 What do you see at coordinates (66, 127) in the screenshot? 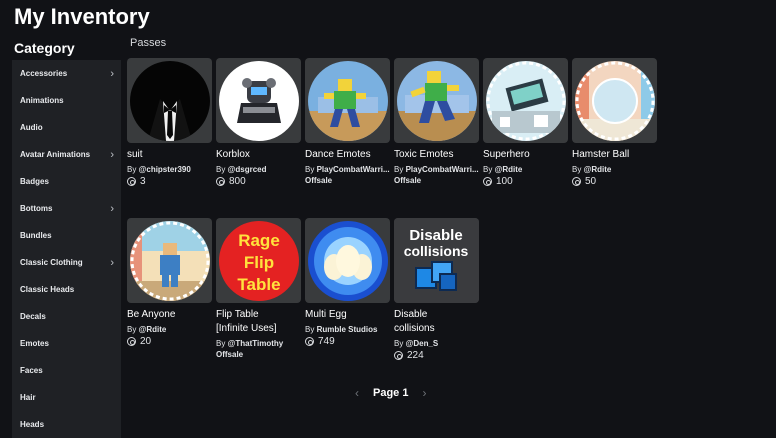
I see `sidebar-item-audio: Audio` at bounding box center [66, 127].